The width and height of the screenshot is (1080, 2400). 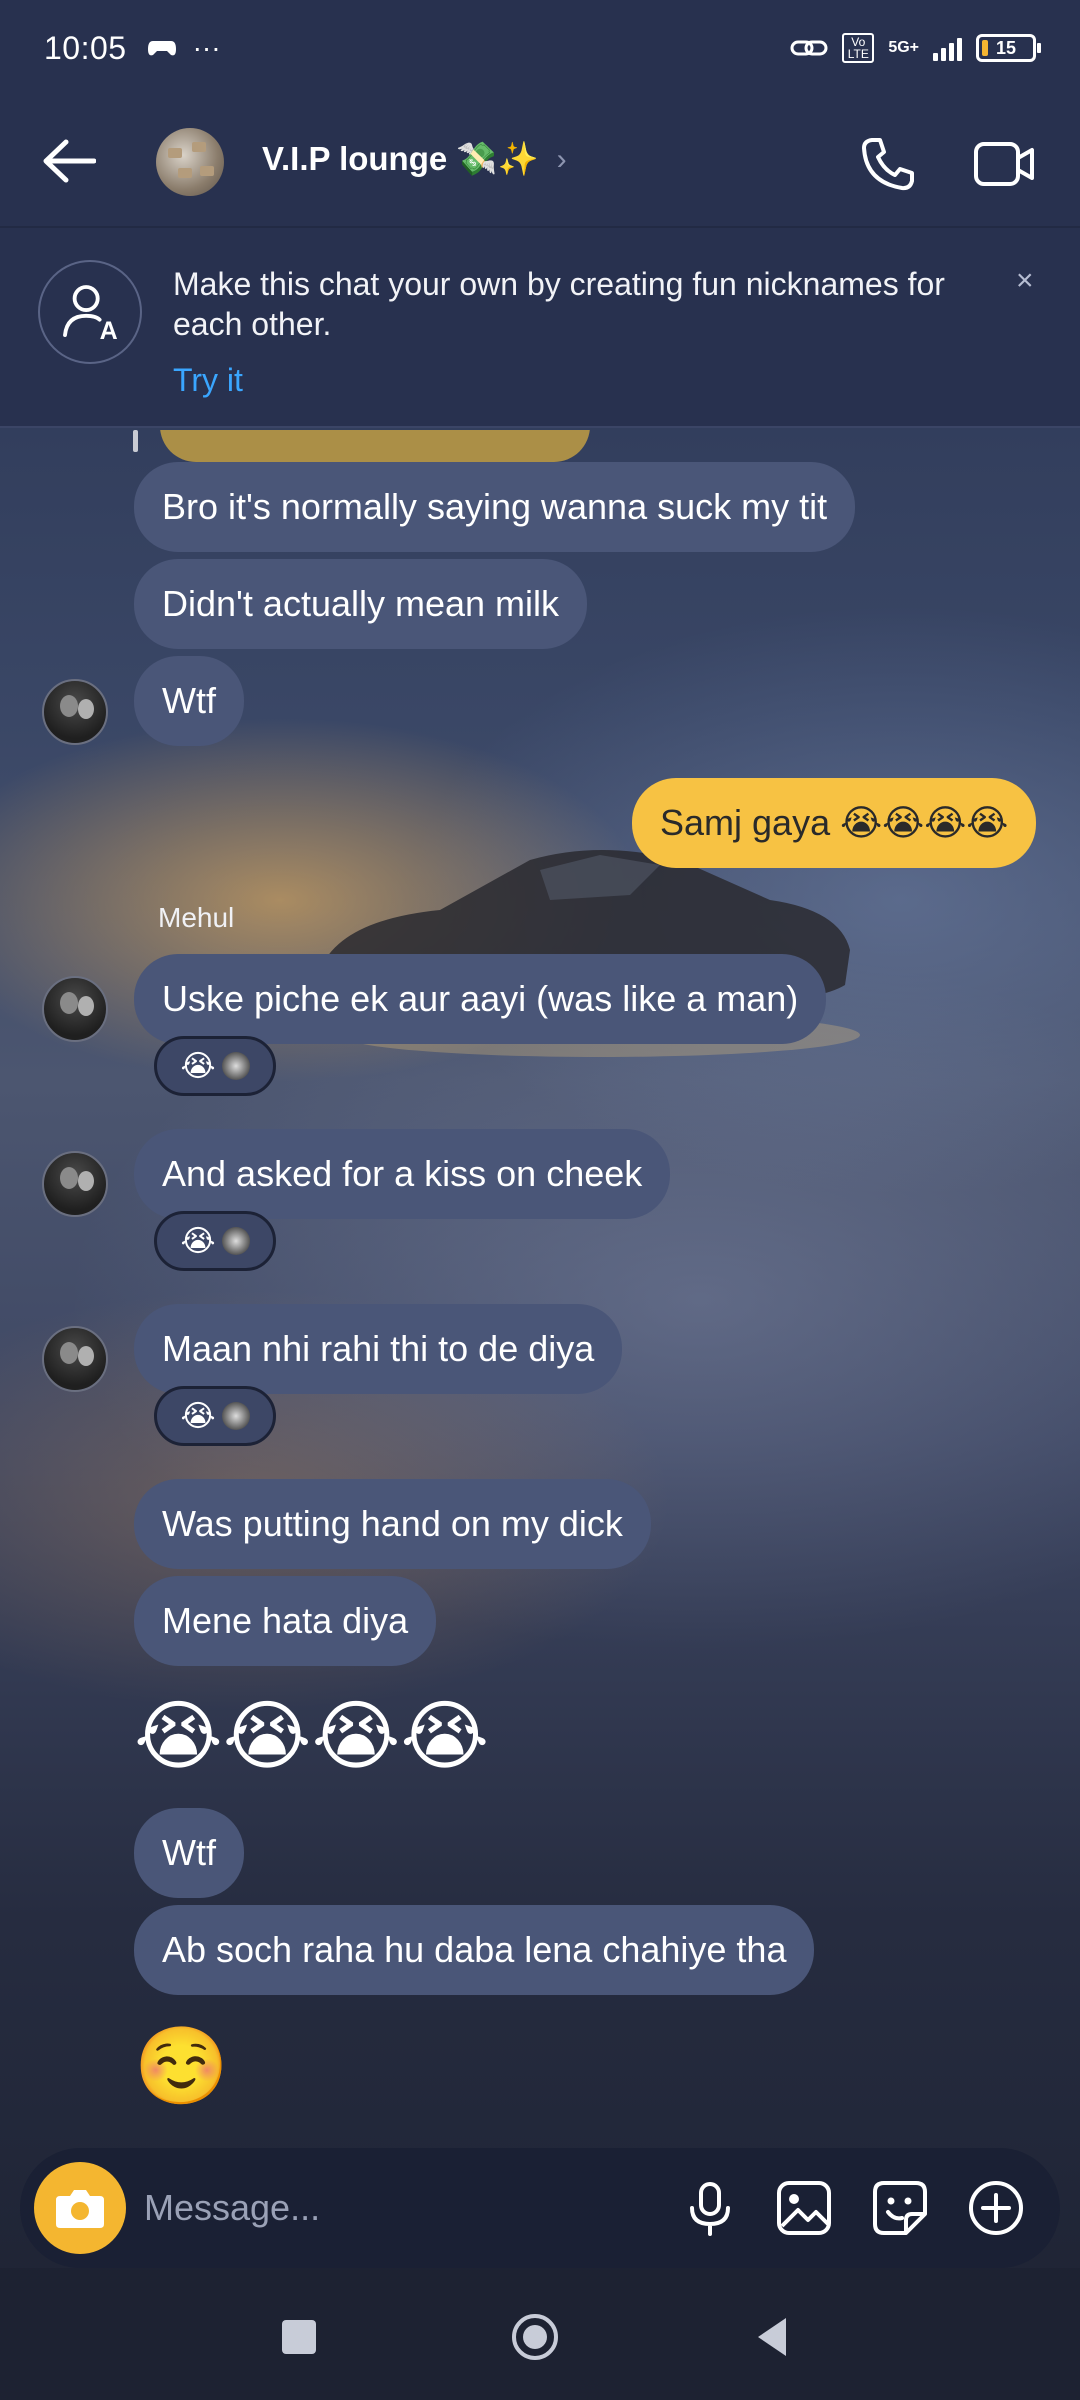 I want to click on message-bubble: Uske piche ek aur aayi (was like a man), so click(x=480, y=999).